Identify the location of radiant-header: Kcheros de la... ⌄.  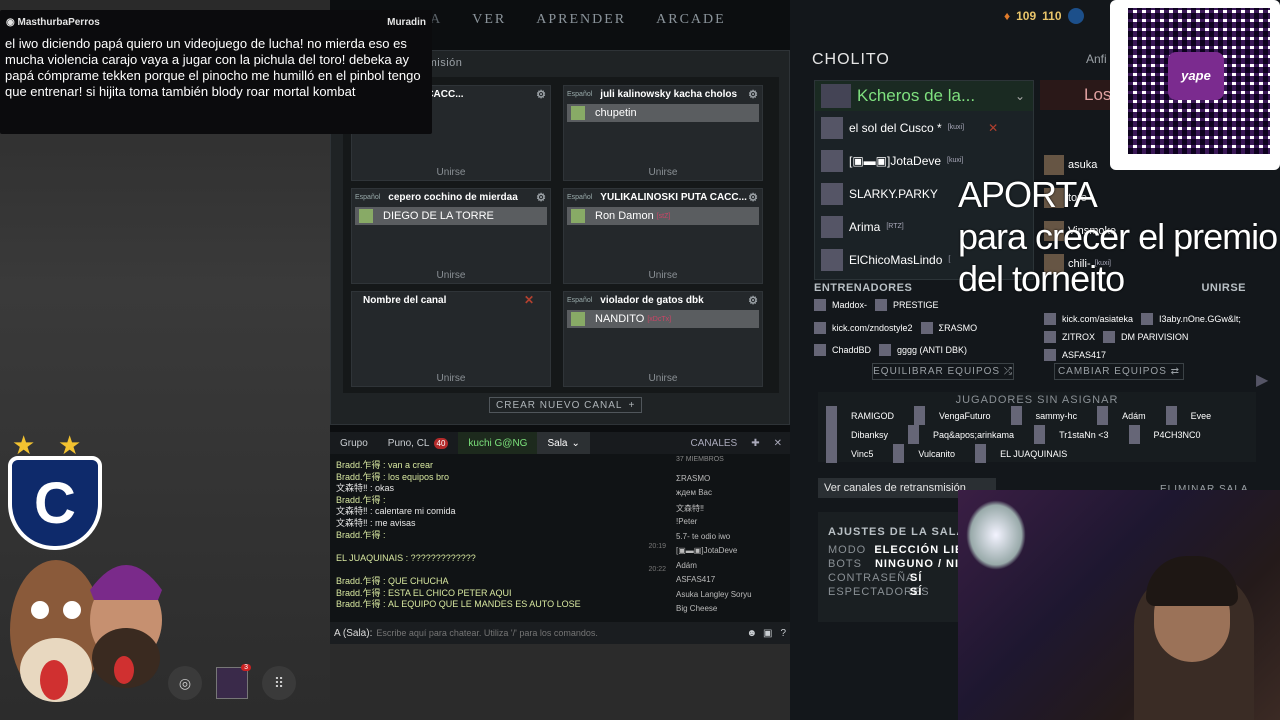
(924, 96).